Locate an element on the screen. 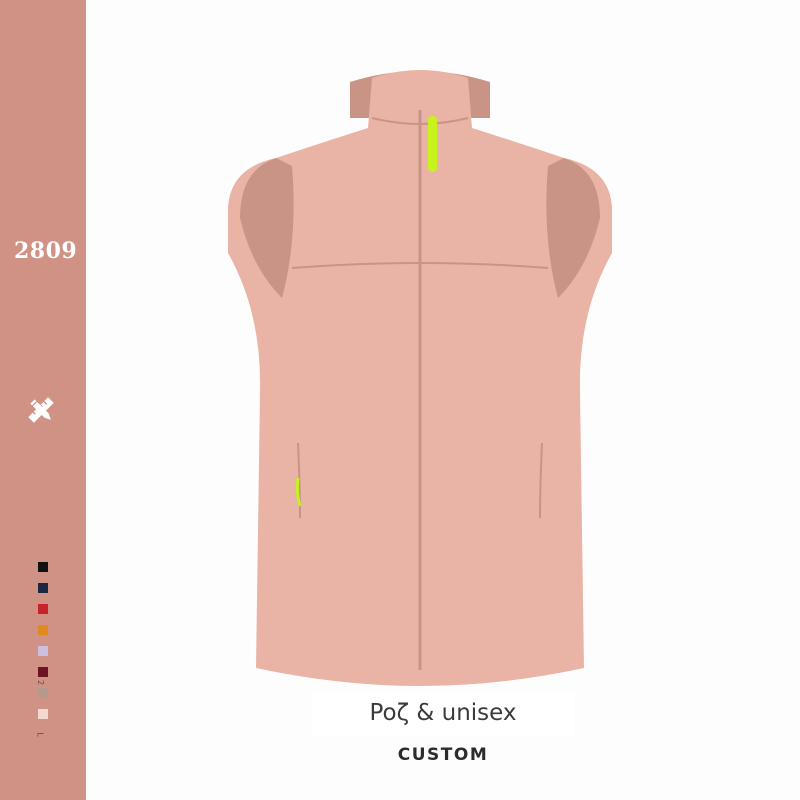  product-code: 2809 is located at coordinates (46, 251).